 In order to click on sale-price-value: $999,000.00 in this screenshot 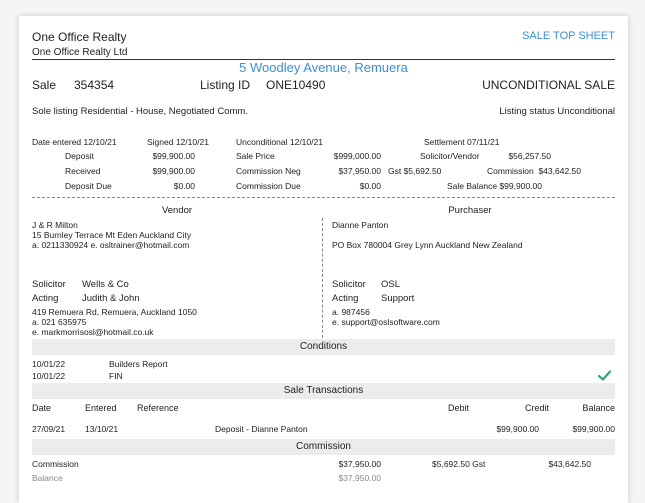, I will do `click(357, 156)`.